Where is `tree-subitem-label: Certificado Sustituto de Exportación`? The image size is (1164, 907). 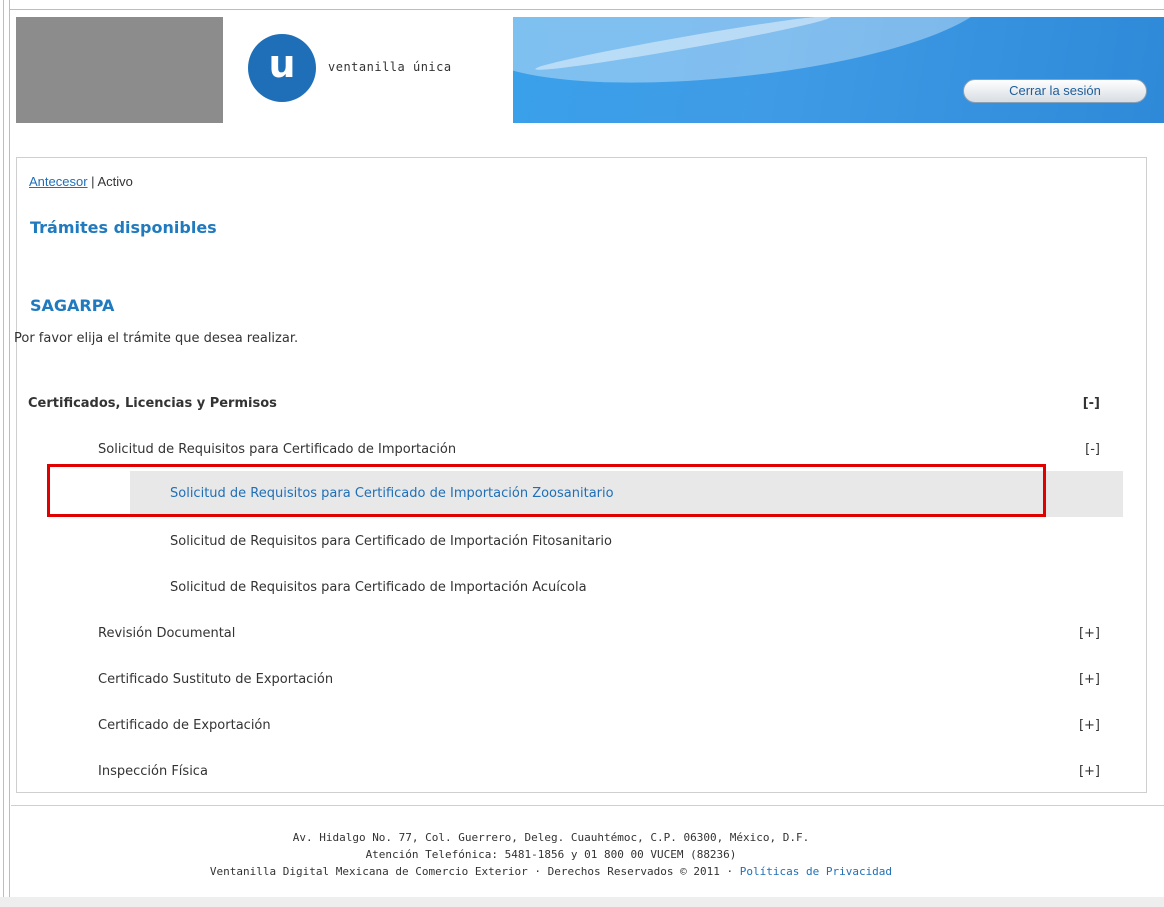 tree-subitem-label: Certificado Sustituto de Exportación is located at coordinates (216, 679).